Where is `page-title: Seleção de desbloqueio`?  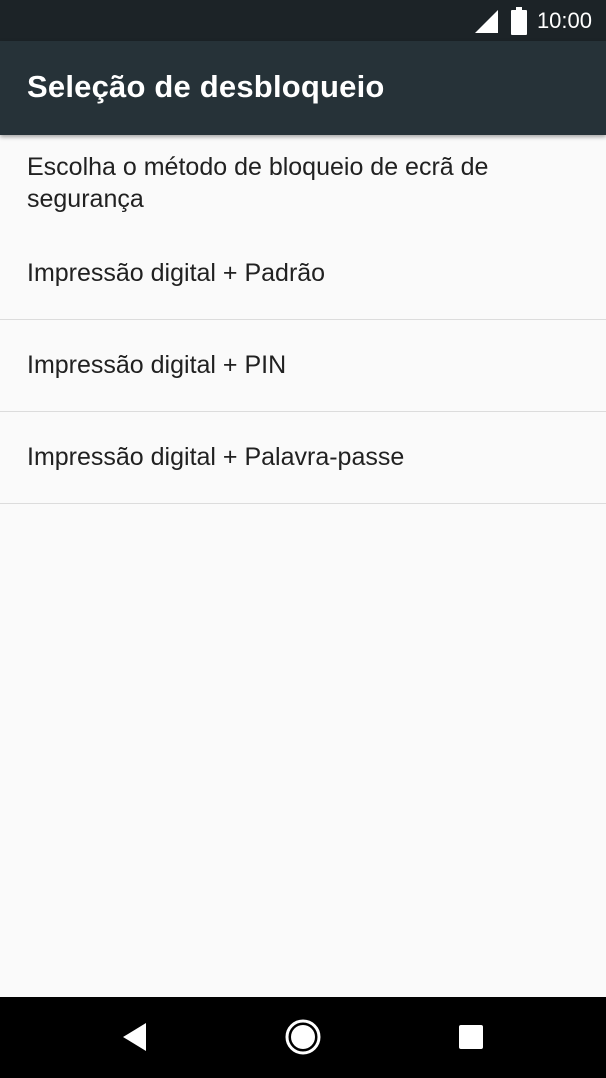
page-title: Seleção de desbloqueio is located at coordinates (206, 86).